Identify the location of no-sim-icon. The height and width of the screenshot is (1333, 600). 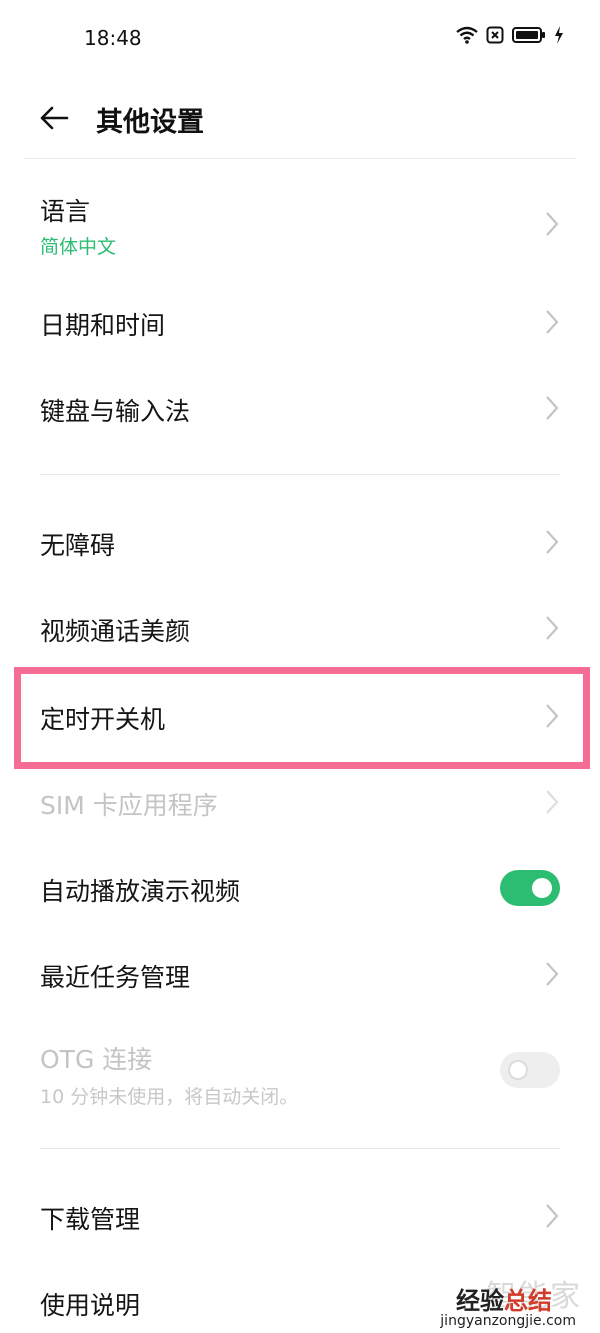
(495, 35).